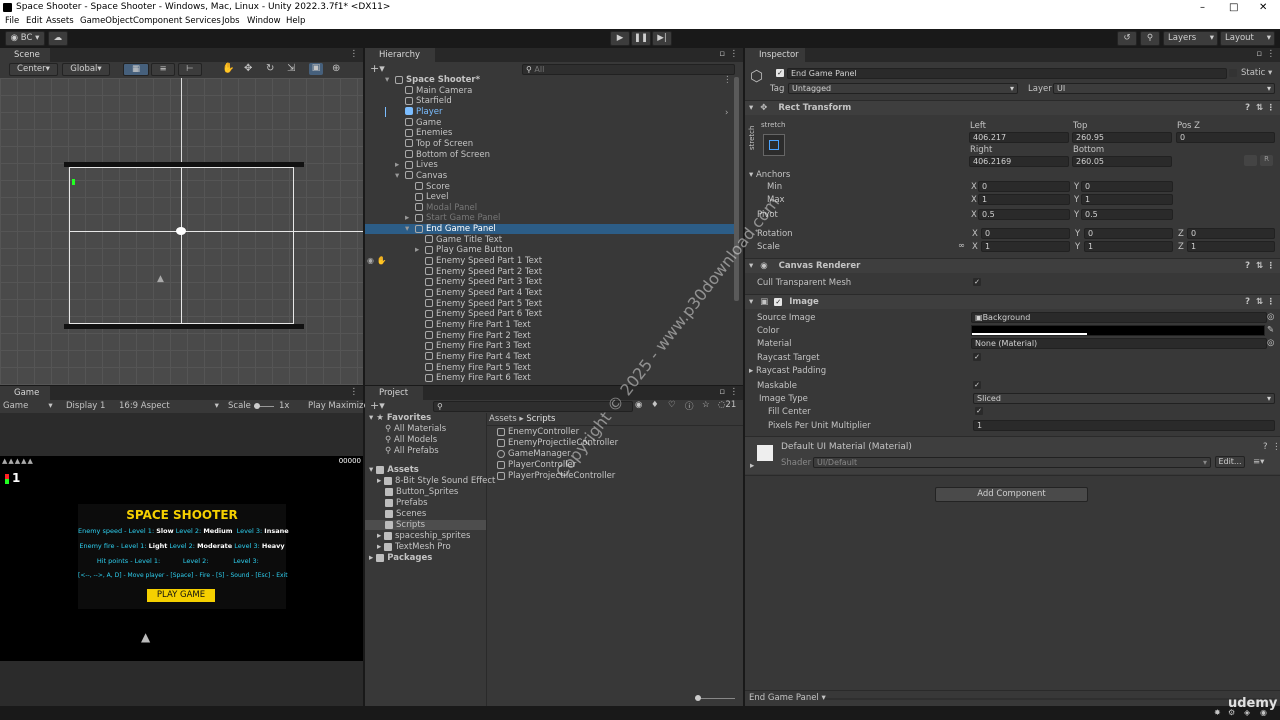 This screenshot has width=1280, height=720. What do you see at coordinates (257, 406) in the screenshot?
I see `scale-slider-handle` at bounding box center [257, 406].